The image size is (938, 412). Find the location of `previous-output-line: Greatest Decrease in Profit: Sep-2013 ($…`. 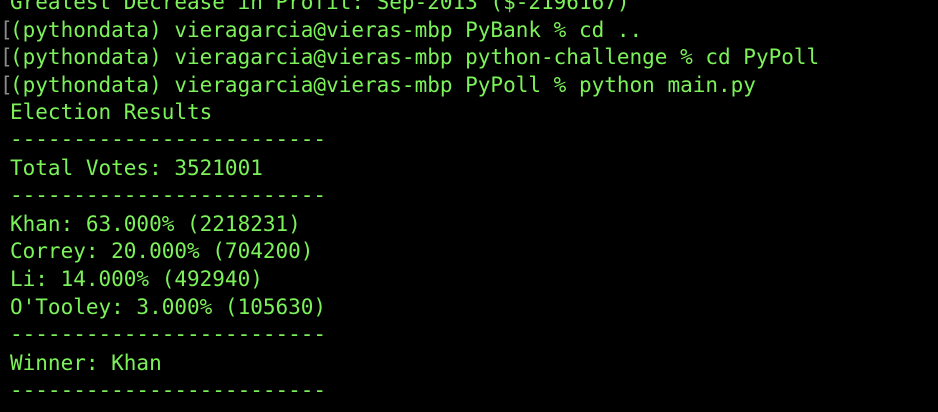

previous-output-line: Greatest Decrease in Profit: Sep-2013 ($… is located at coordinates (320, 7).